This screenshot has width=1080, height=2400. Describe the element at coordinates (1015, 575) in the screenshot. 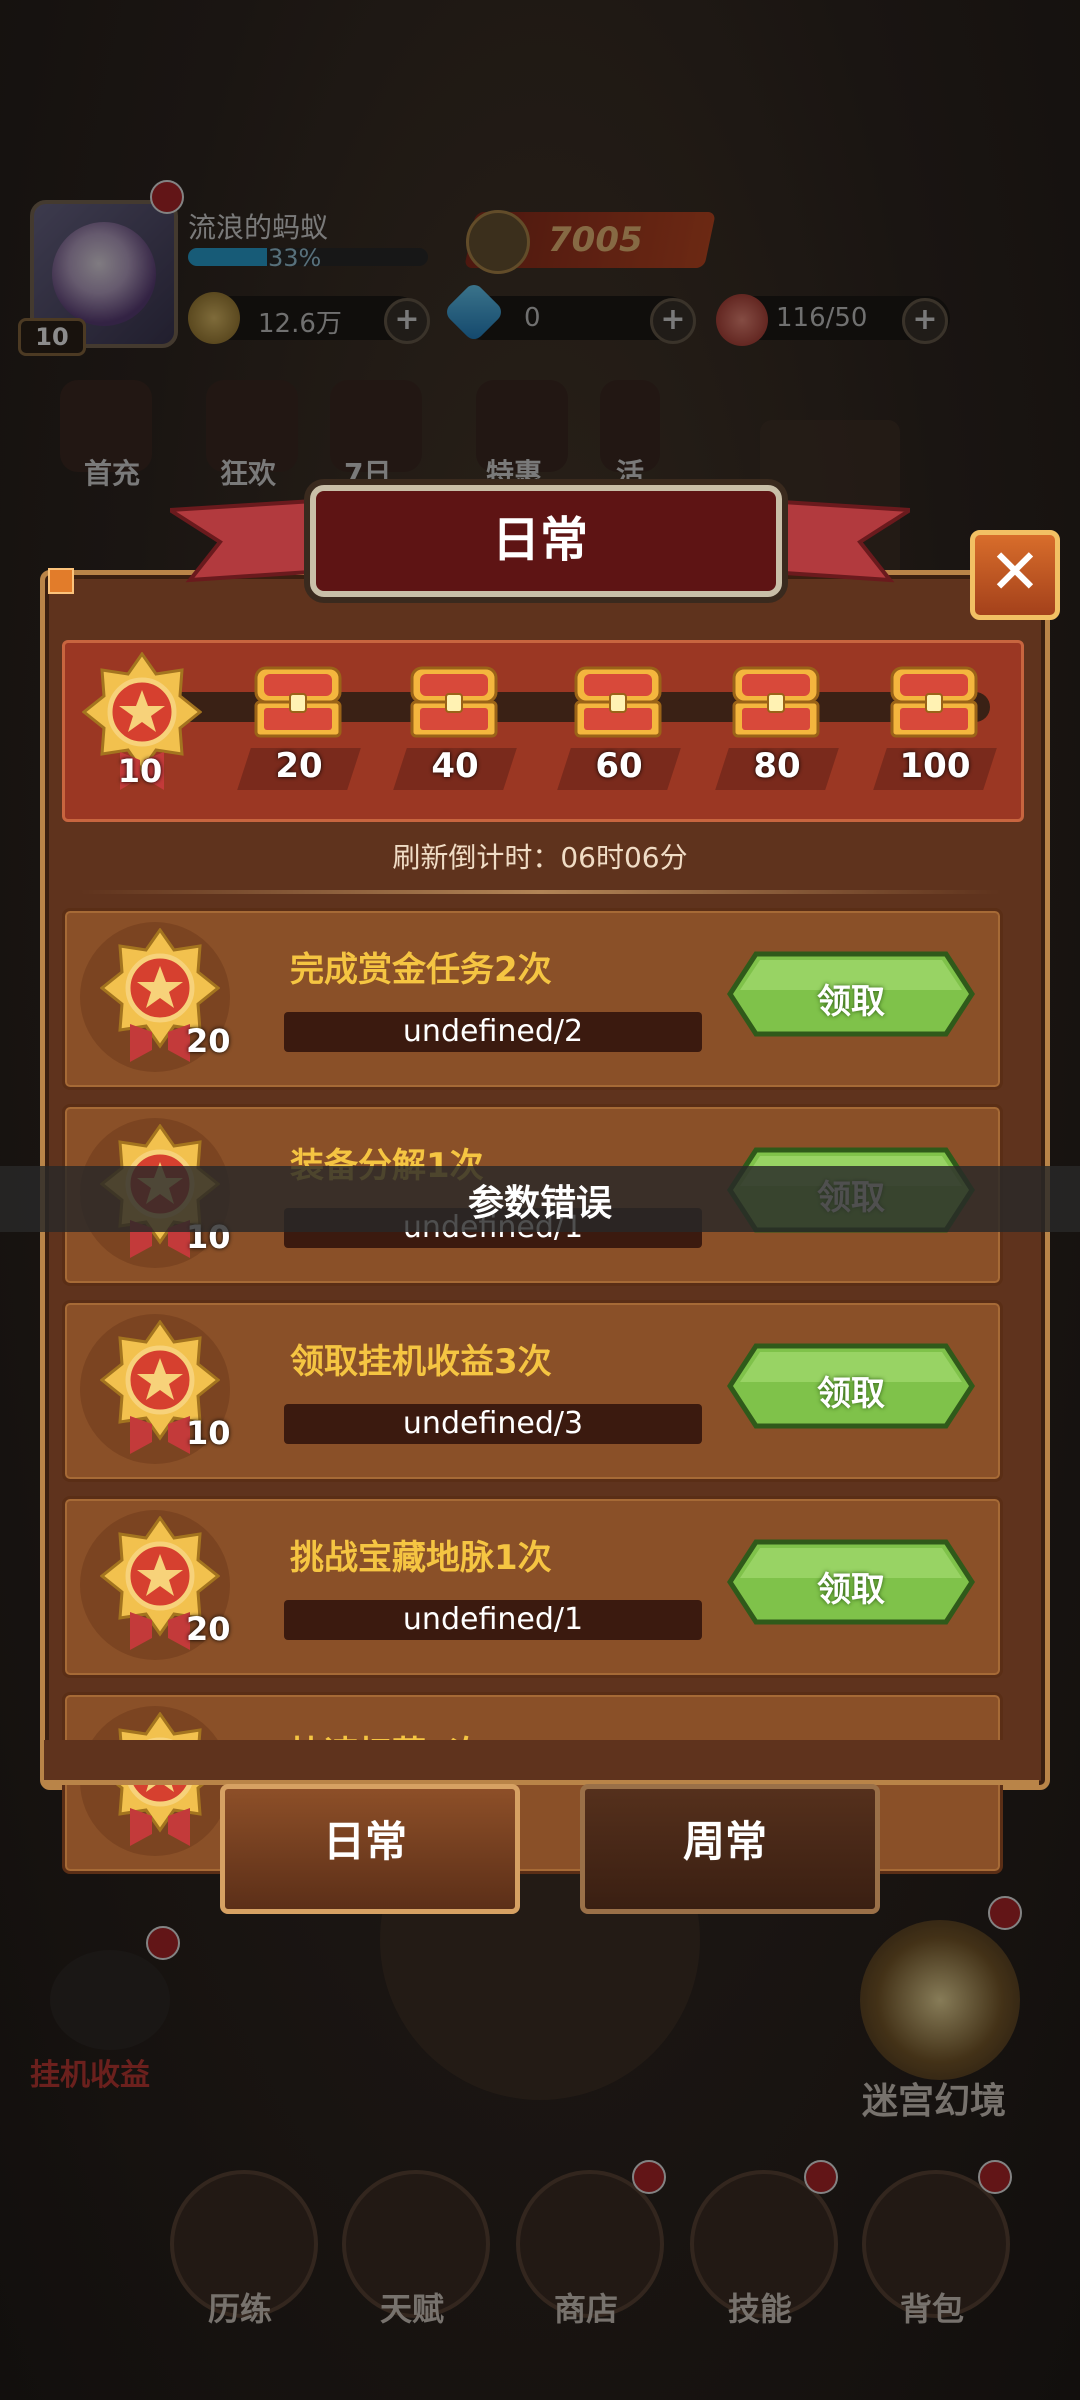

I see `close-button: ✕` at that location.